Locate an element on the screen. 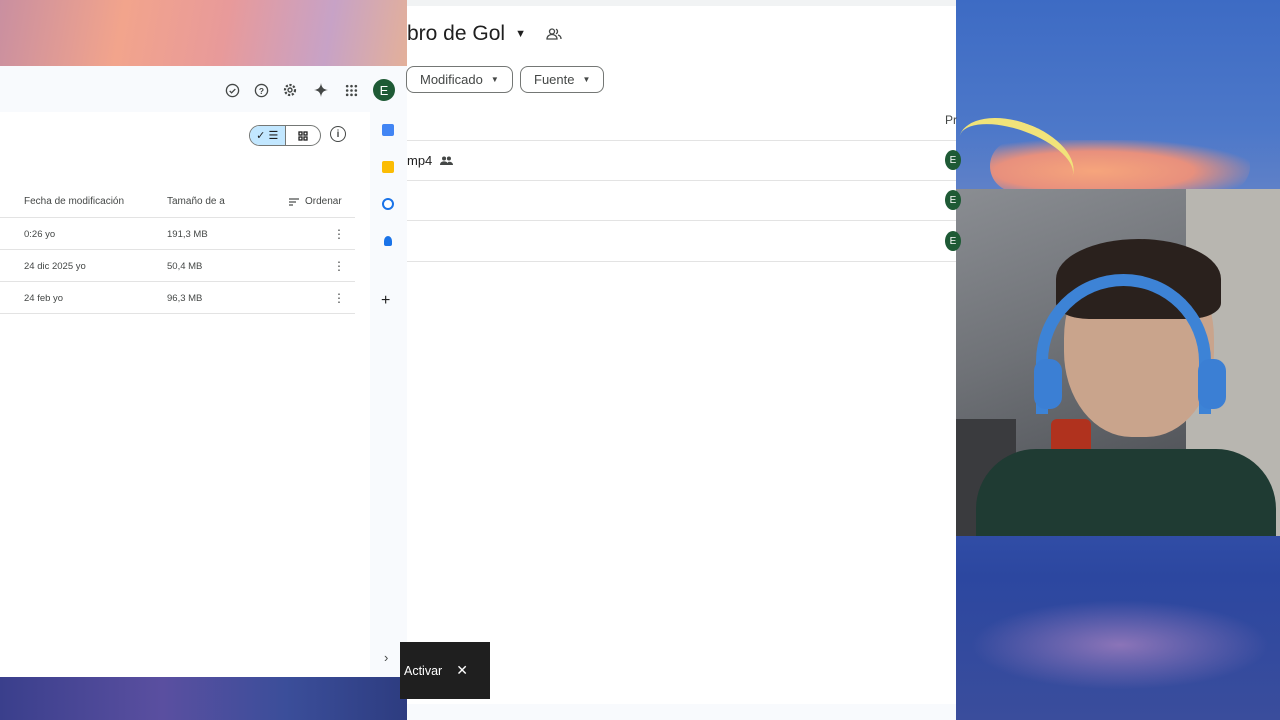 The height and width of the screenshot is (720, 1280). row-2-size: 50,4 MB is located at coordinates (185, 266).